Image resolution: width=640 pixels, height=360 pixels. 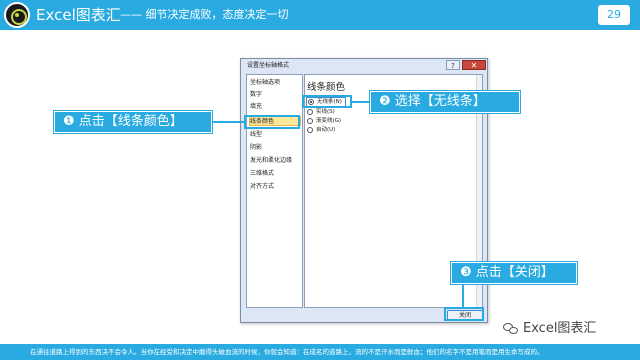 What do you see at coordinates (614, 15) in the screenshot?
I see `page-number: 29` at bounding box center [614, 15].